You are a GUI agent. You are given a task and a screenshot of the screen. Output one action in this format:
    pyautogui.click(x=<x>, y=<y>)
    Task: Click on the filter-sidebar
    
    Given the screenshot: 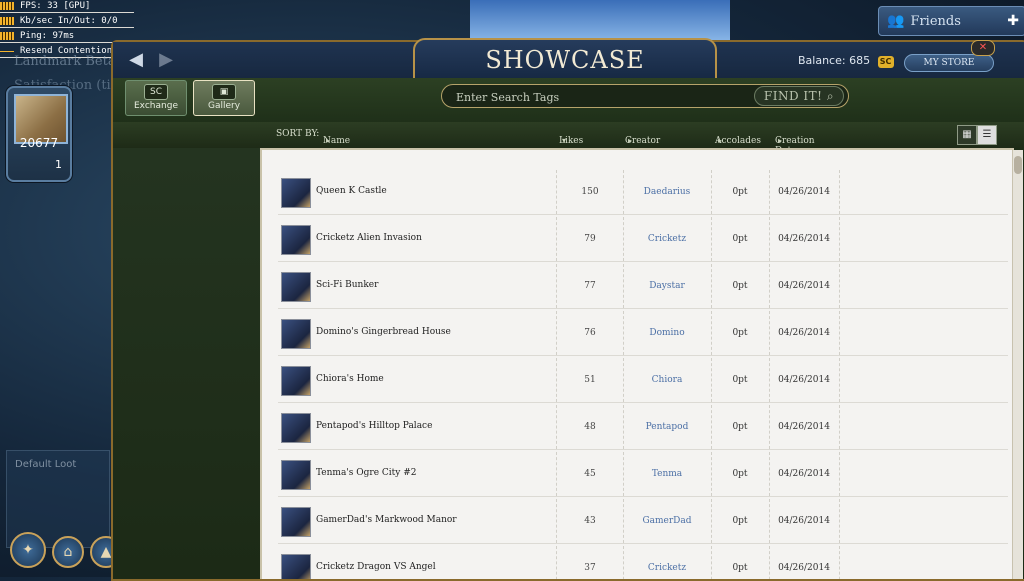 What is the action you would take?
    pyautogui.click(x=186, y=363)
    